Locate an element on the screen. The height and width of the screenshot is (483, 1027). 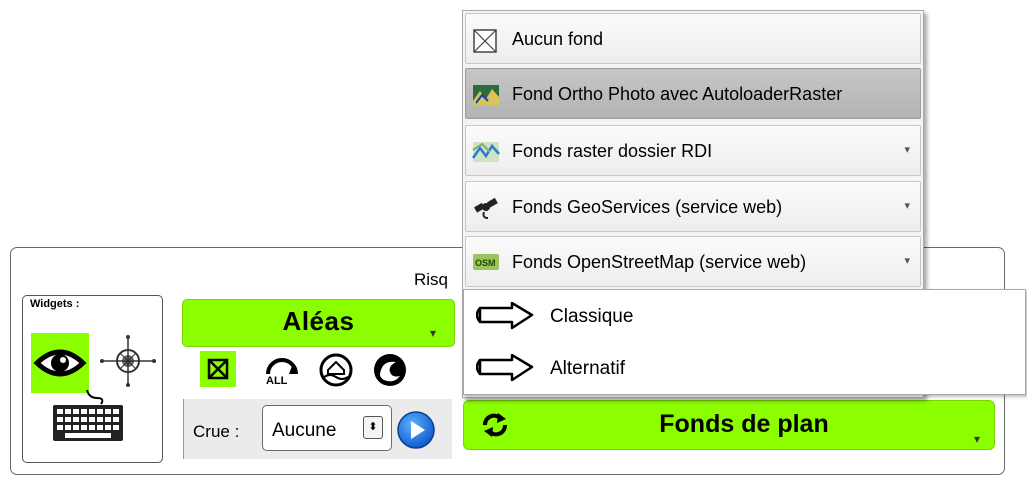
menu-item-label: Fonds OpenStreetMap (service web) is located at coordinates (659, 262).